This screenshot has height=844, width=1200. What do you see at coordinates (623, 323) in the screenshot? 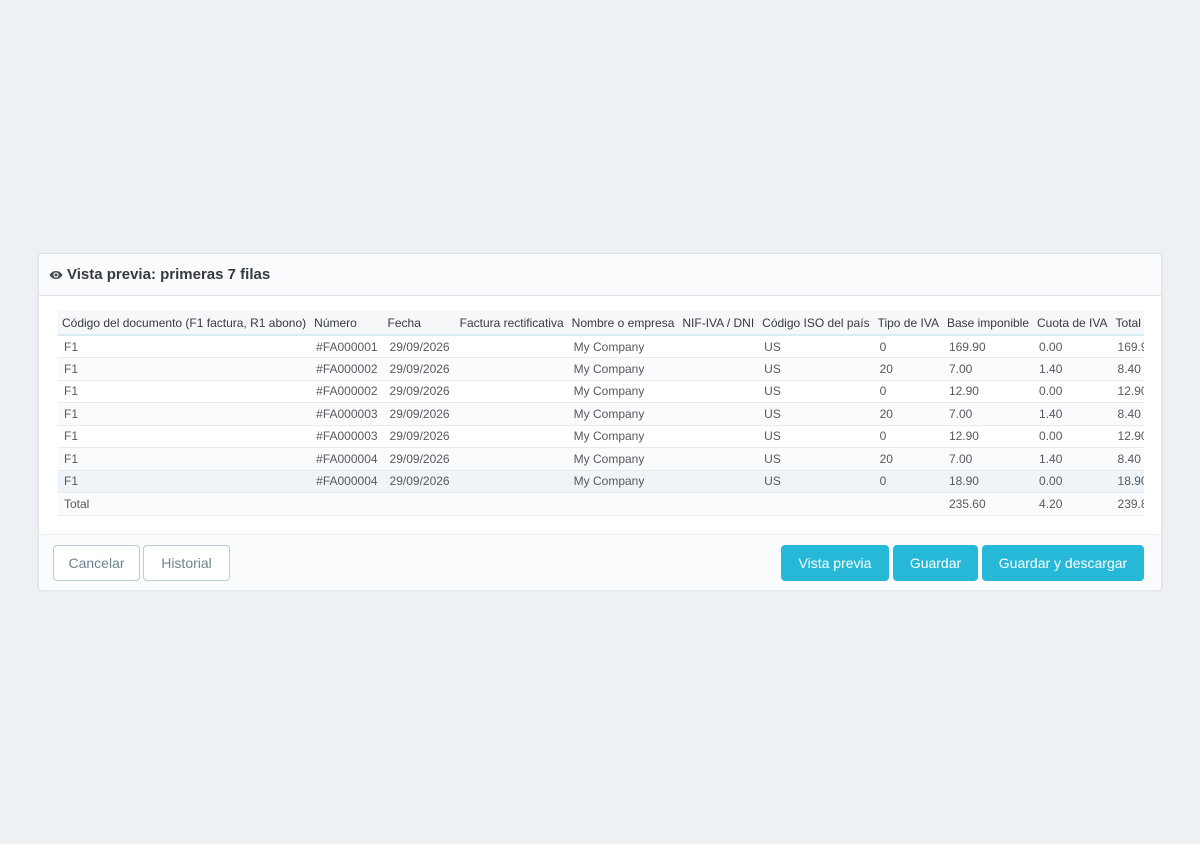
I see `column-header-company-name: Nombre o empresa` at bounding box center [623, 323].